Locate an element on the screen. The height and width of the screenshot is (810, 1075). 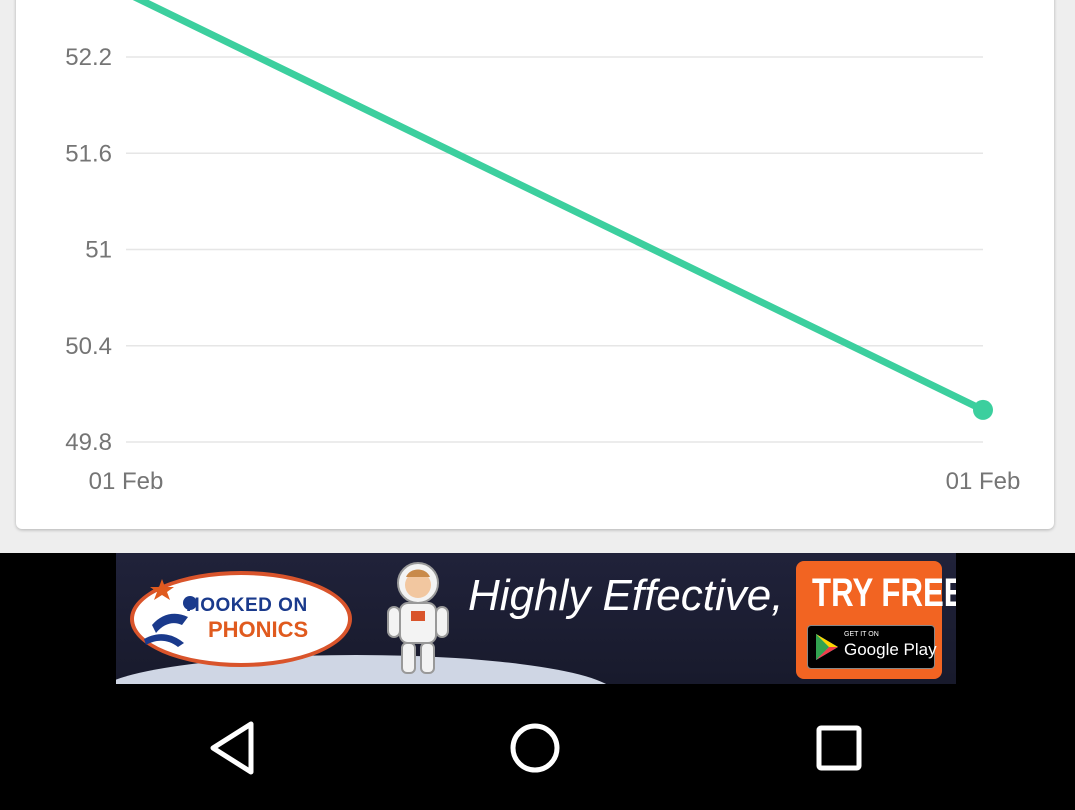
data-point is located at coordinates (983, 409).